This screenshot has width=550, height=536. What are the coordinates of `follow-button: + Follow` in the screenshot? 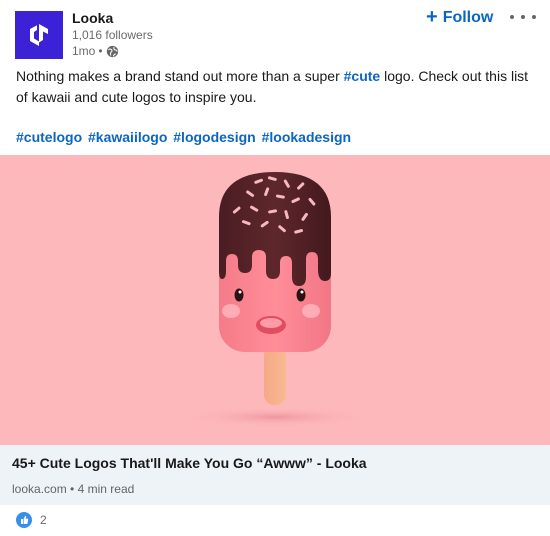 It's located at (459, 18).